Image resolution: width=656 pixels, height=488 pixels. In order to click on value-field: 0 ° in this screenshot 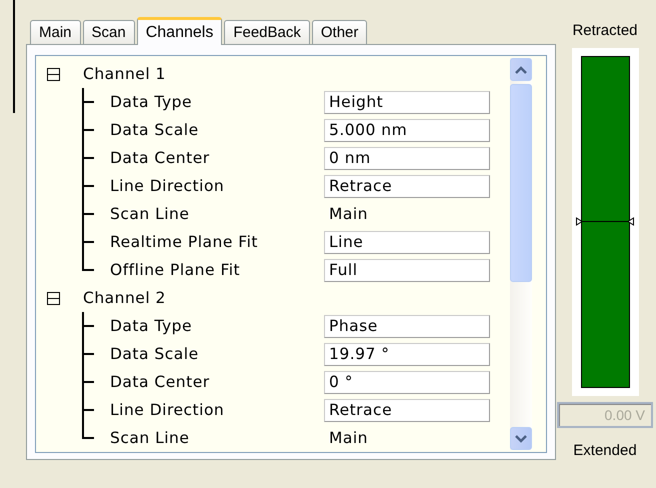, I will do `click(407, 382)`.